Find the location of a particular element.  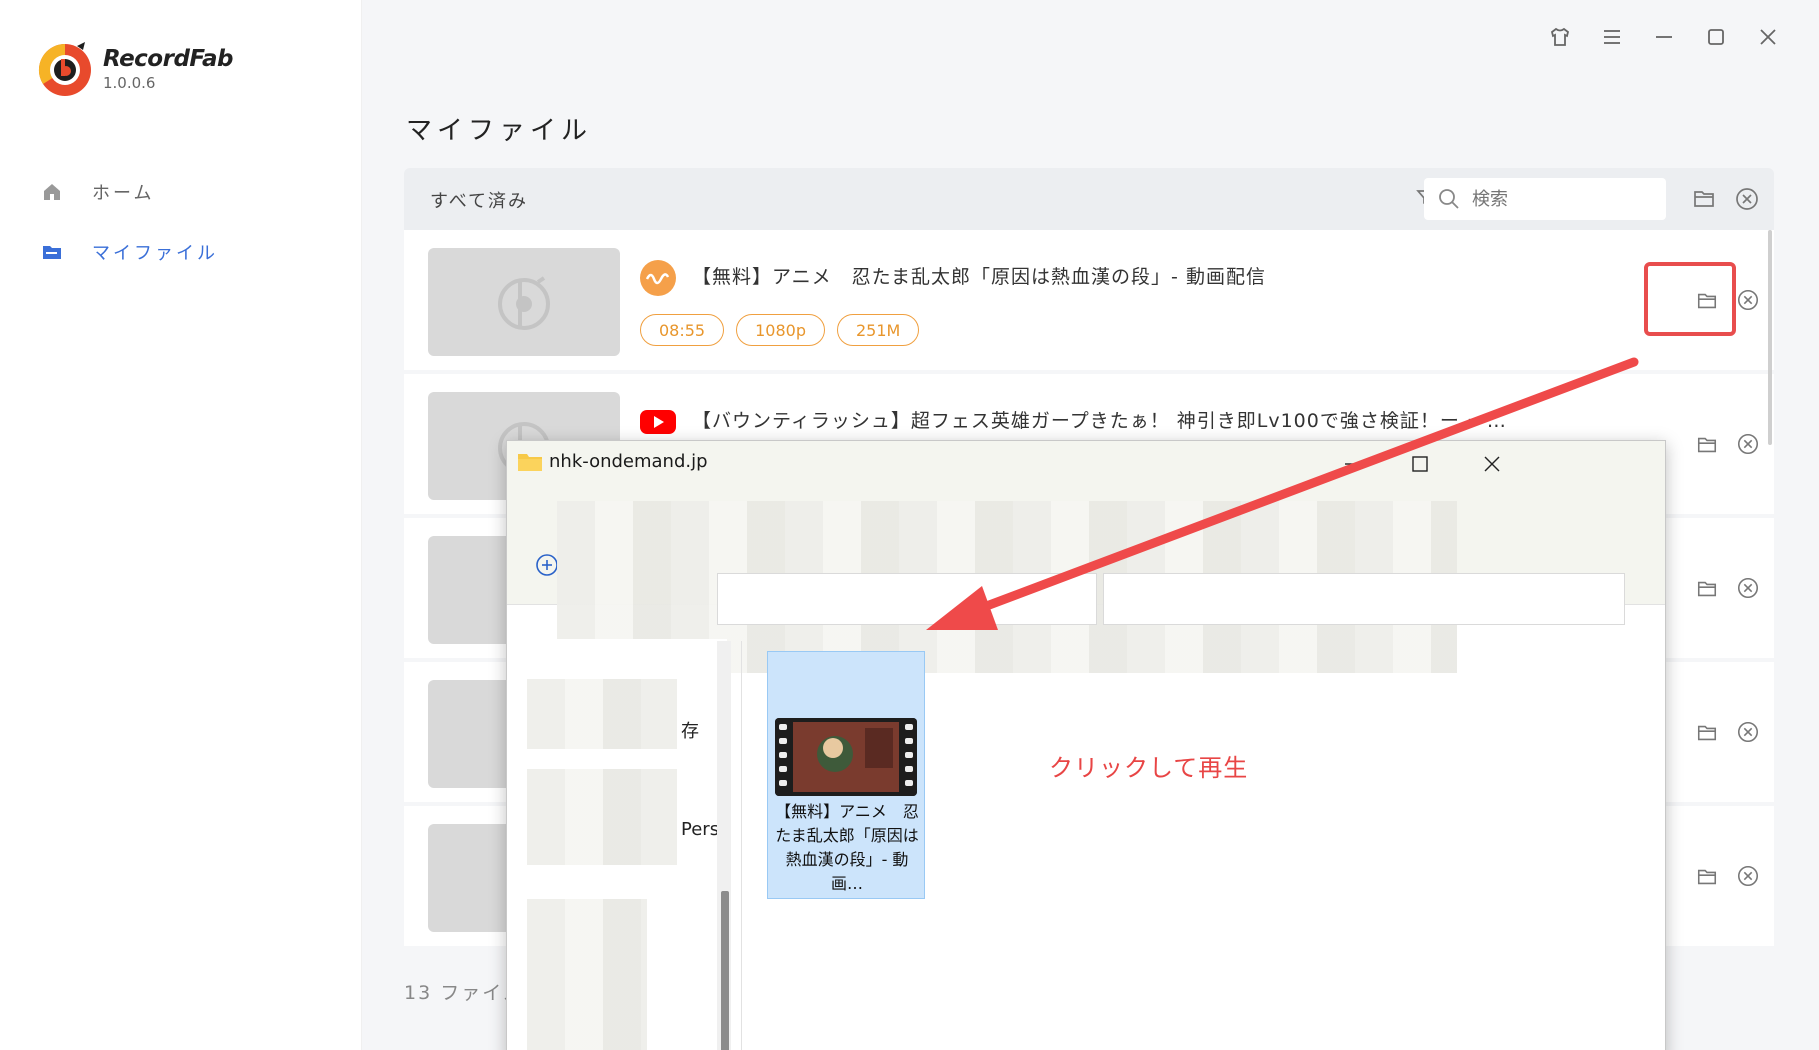

video-placeholder-icon is located at coordinates (524, 303).